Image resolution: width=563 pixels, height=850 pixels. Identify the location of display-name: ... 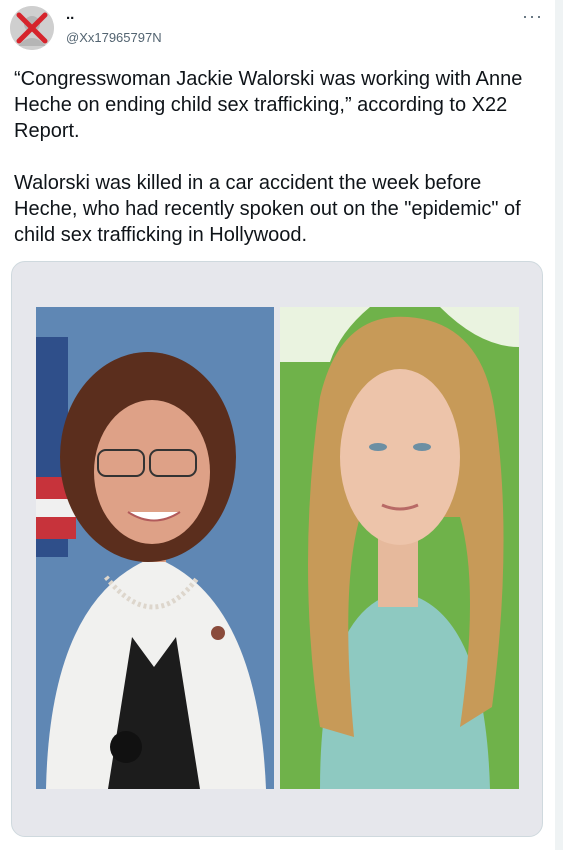
(70, 14).